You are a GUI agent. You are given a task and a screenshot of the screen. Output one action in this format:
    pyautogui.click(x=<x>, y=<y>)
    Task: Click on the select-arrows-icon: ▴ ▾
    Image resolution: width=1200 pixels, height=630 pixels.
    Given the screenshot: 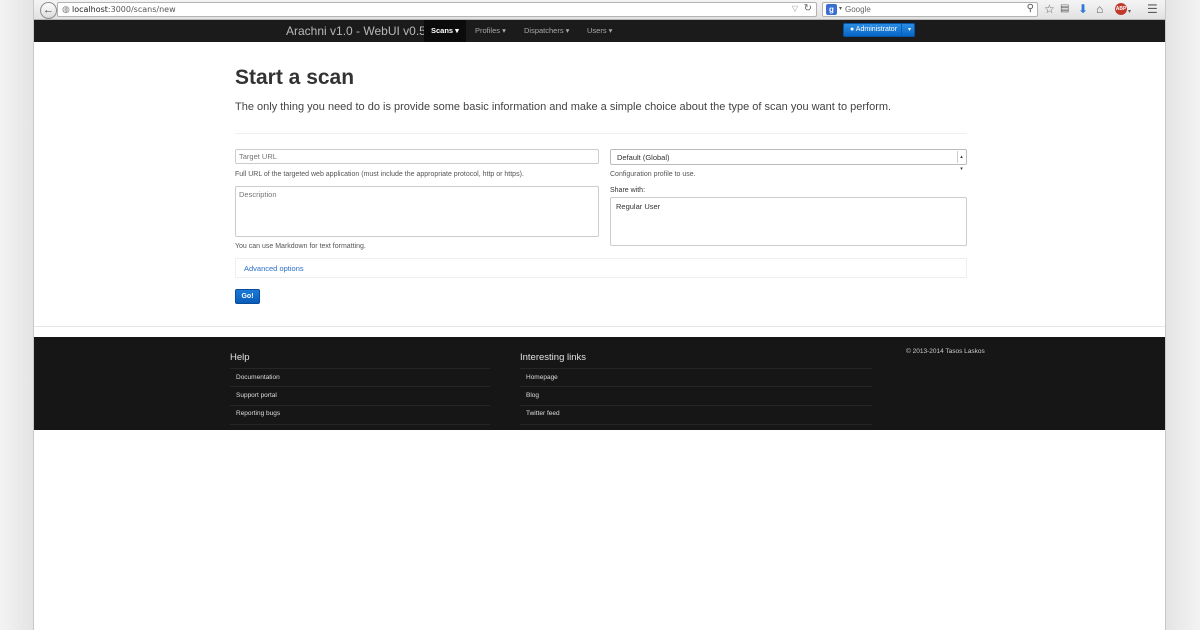 What is the action you would take?
    pyautogui.click(x=961, y=161)
    